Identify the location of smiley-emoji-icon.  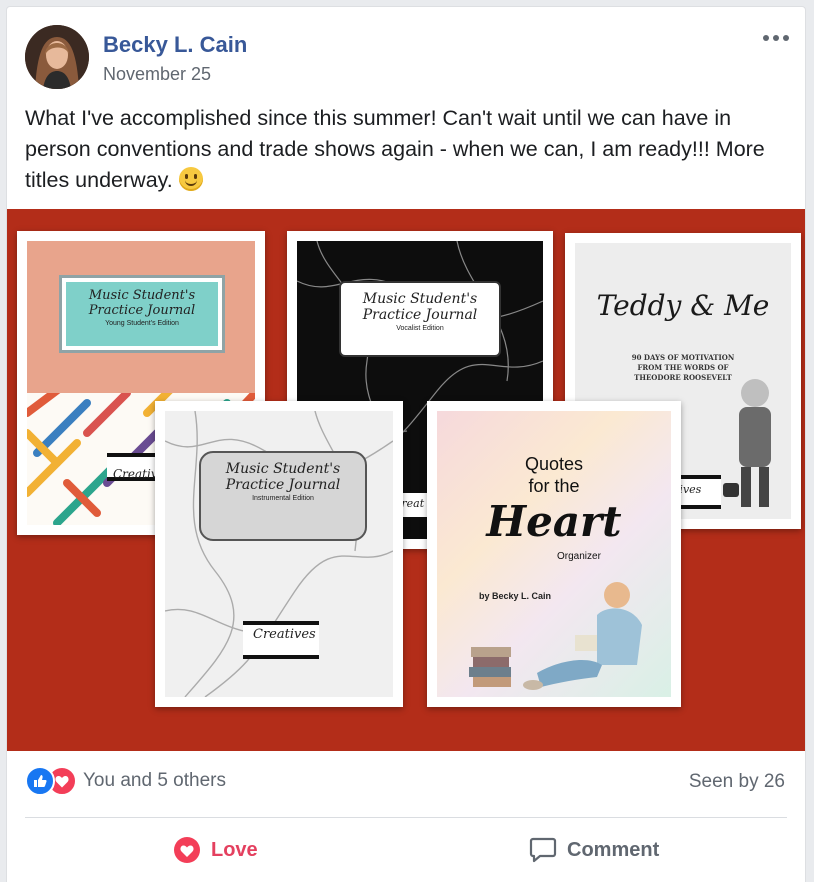
(190, 179).